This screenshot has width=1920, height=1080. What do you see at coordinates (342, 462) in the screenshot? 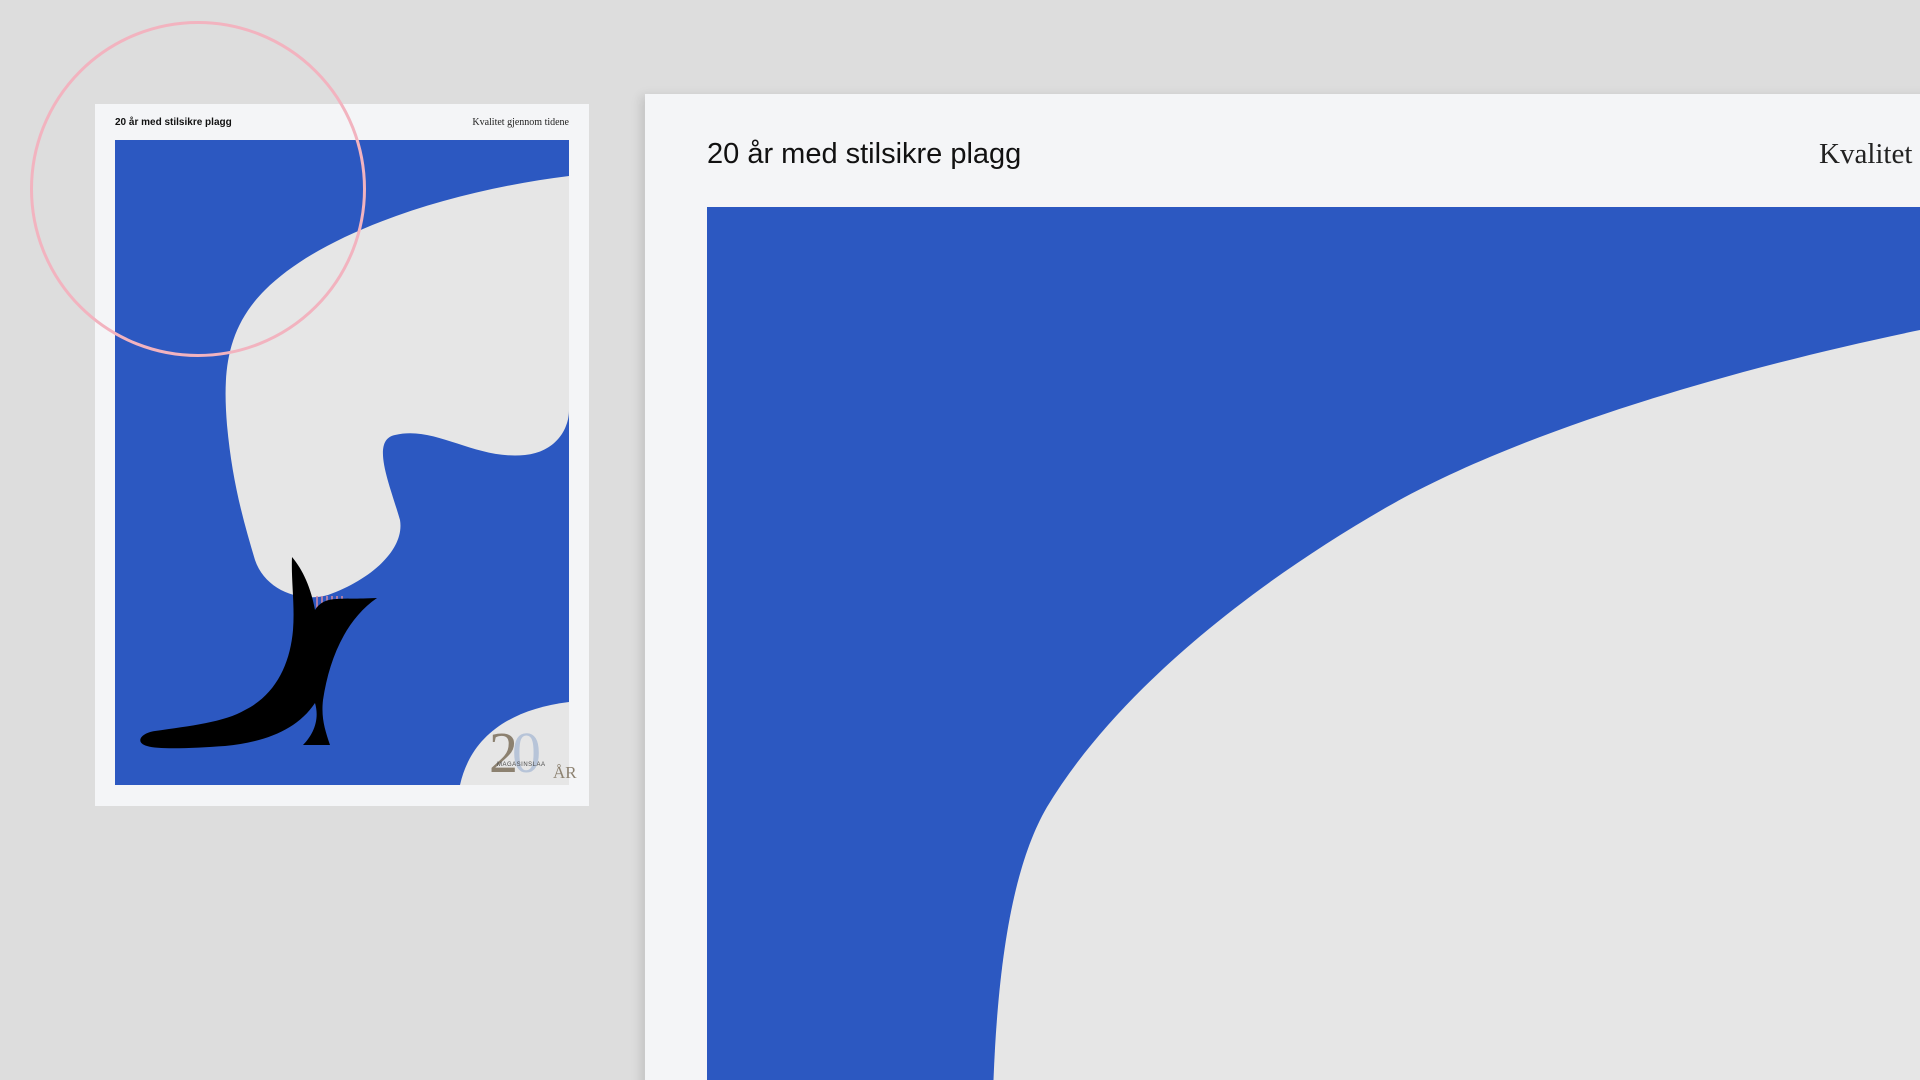
I see `poster-artwork` at bounding box center [342, 462].